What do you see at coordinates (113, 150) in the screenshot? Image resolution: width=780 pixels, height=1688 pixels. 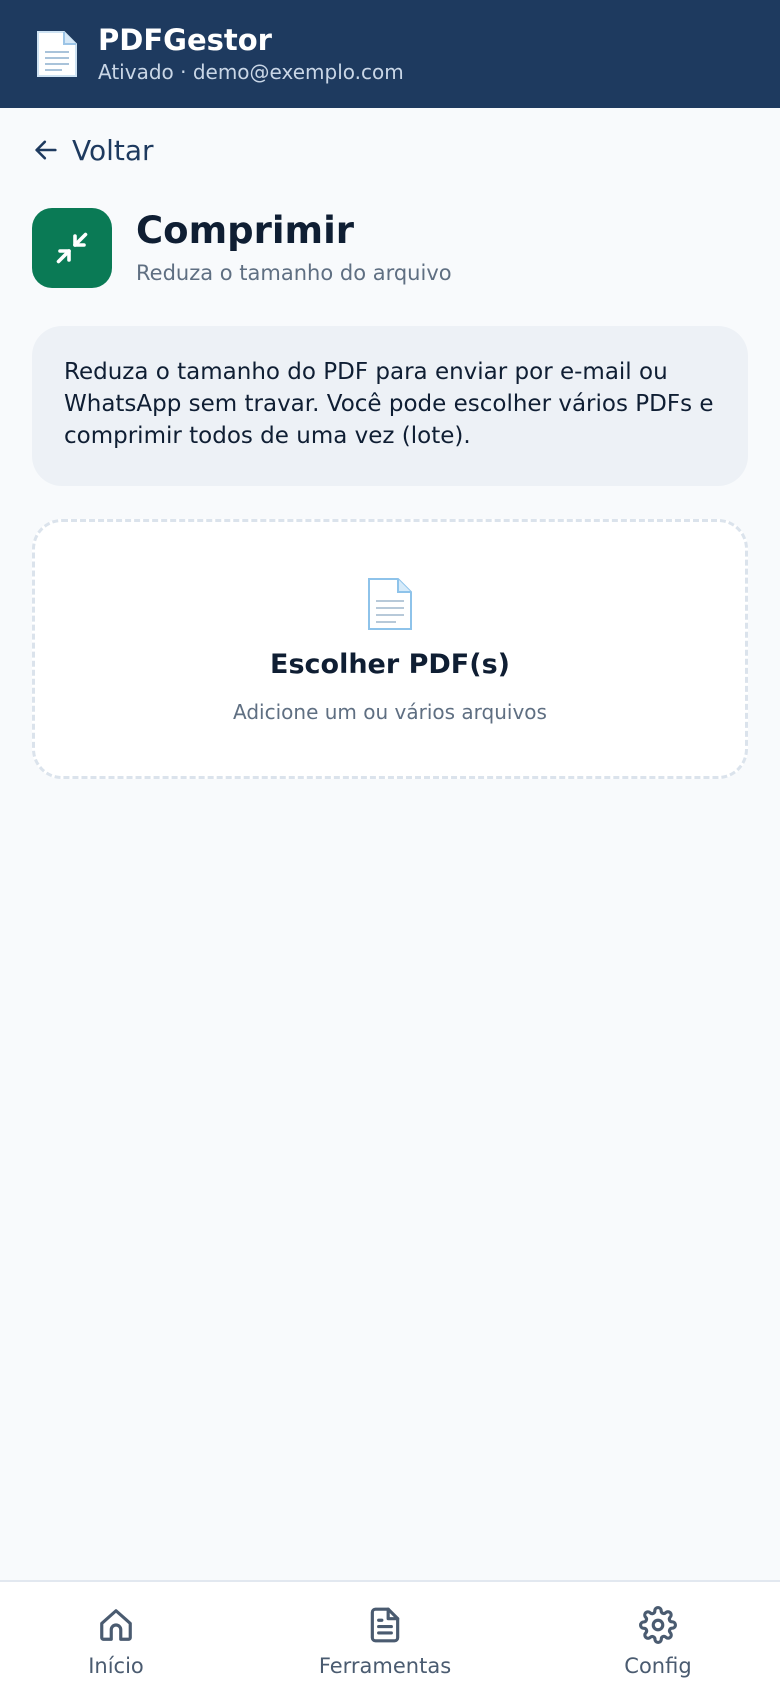 I see `back-label: Voltar` at bounding box center [113, 150].